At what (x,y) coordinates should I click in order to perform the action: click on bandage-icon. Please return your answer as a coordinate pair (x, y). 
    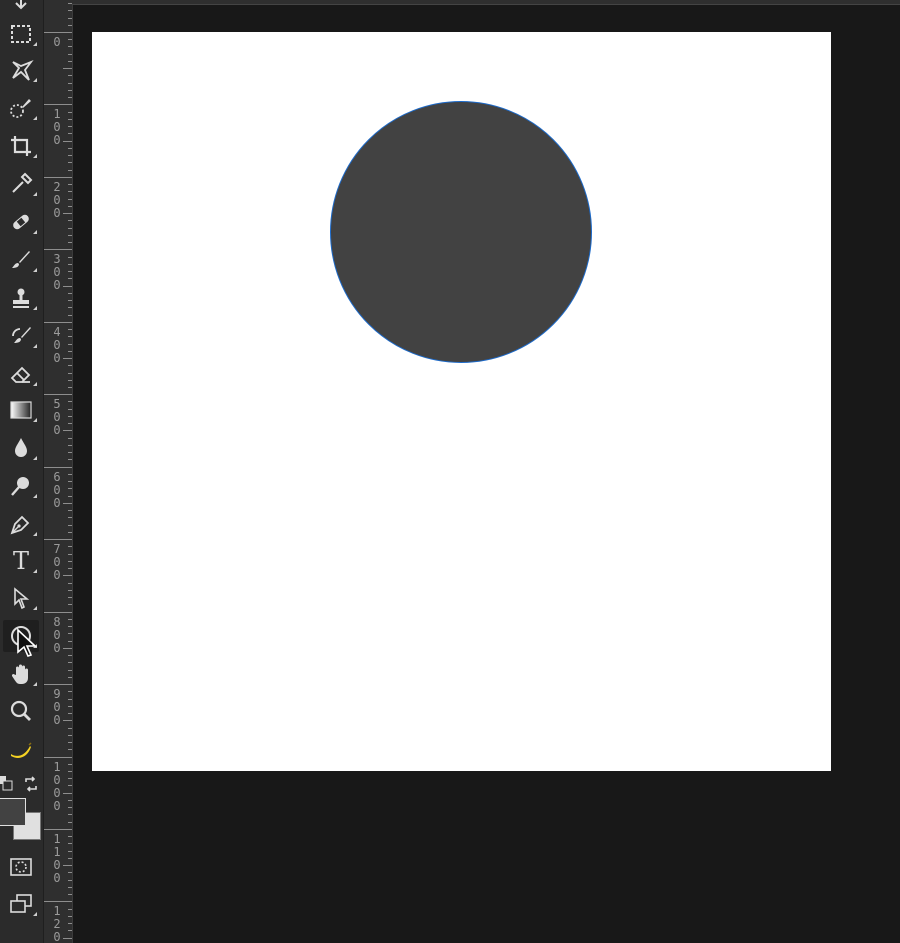
    Looking at the image, I should click on (21, 222).